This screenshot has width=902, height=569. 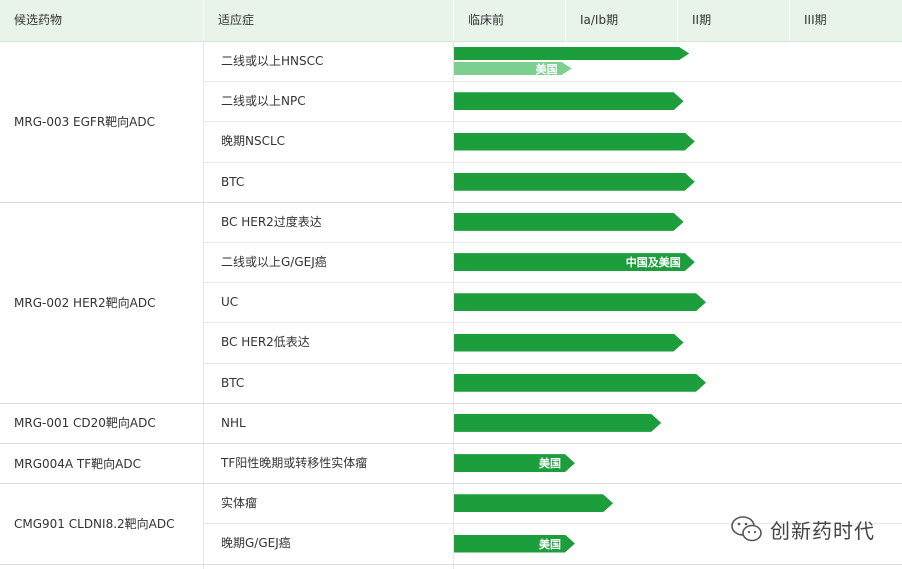 What do you see at coordinates (94, 523) in the screenshot?
I see `candidate-name: CMG901 CLDNI8.2靶向ADC` at bounding box center [94, 523].